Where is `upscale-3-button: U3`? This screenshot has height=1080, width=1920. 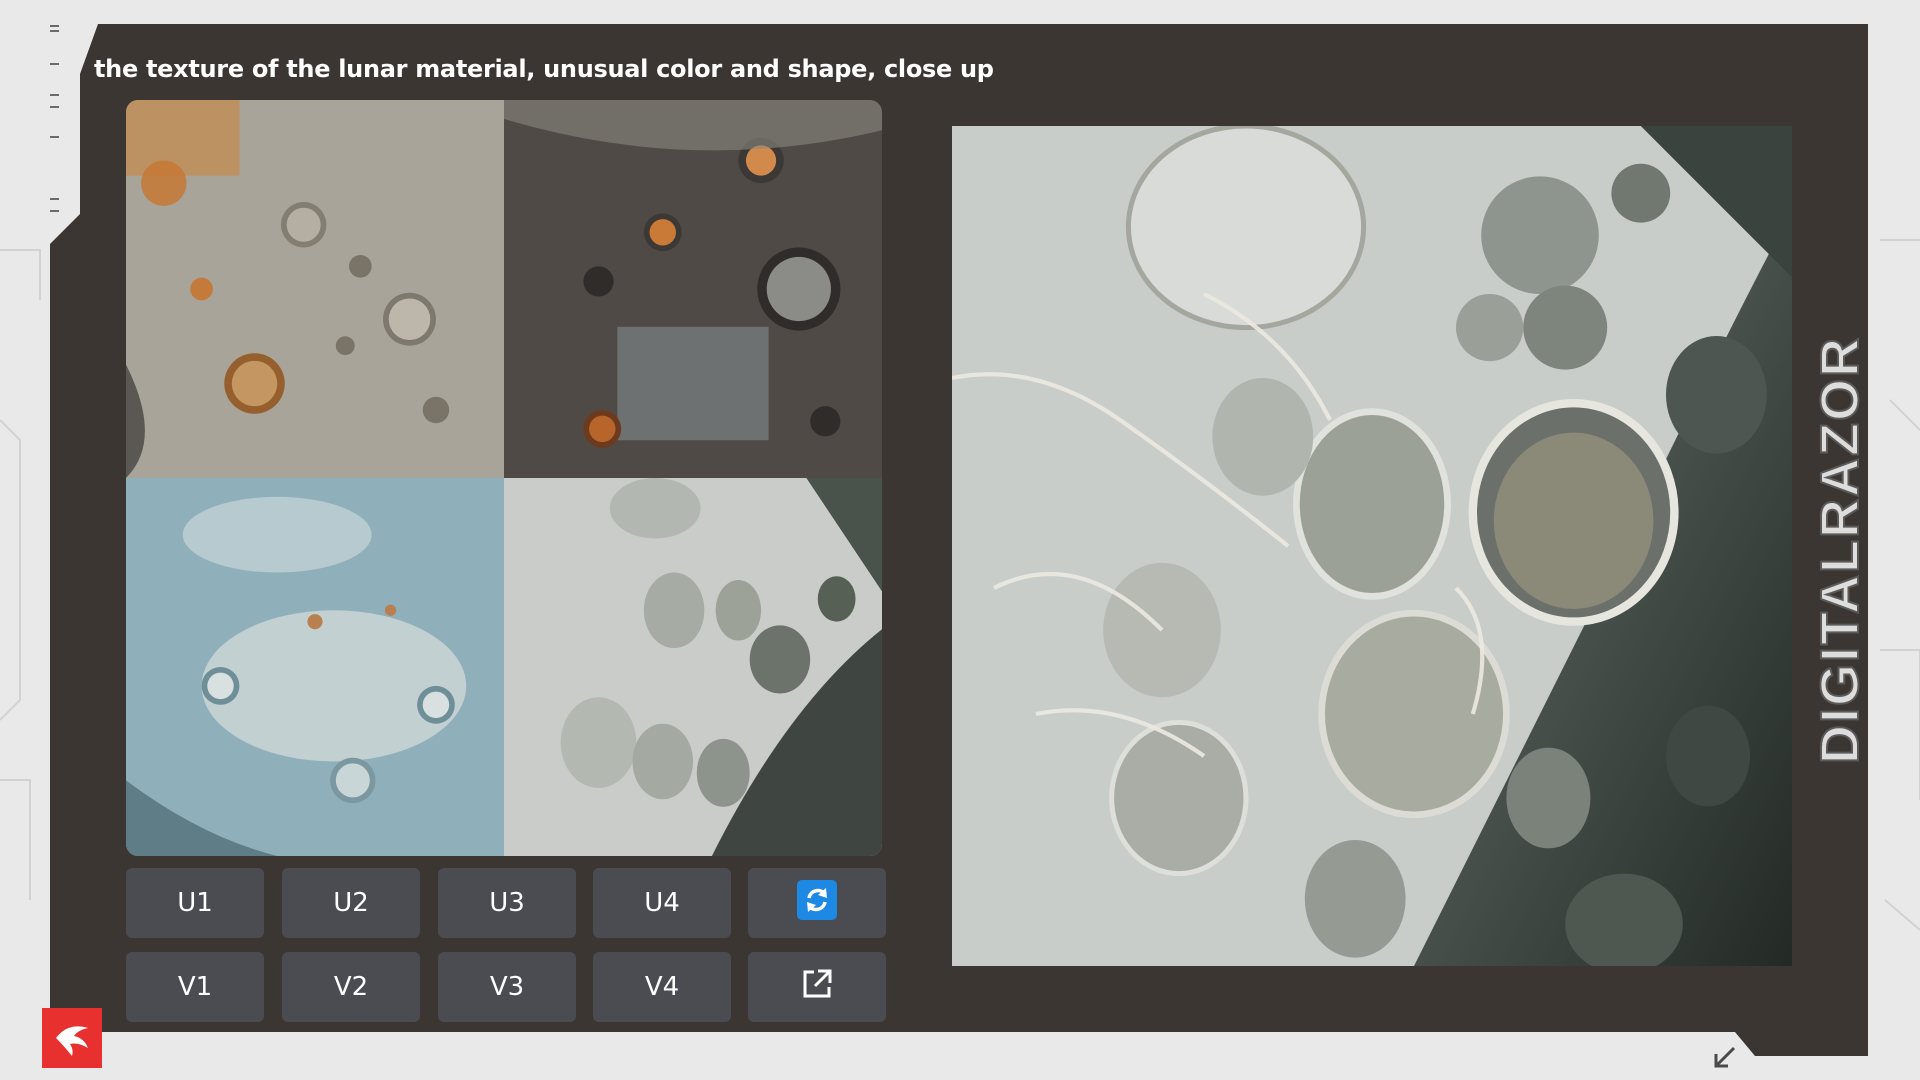 upscale-3-button: U3 is located at coordinates (507, 903).